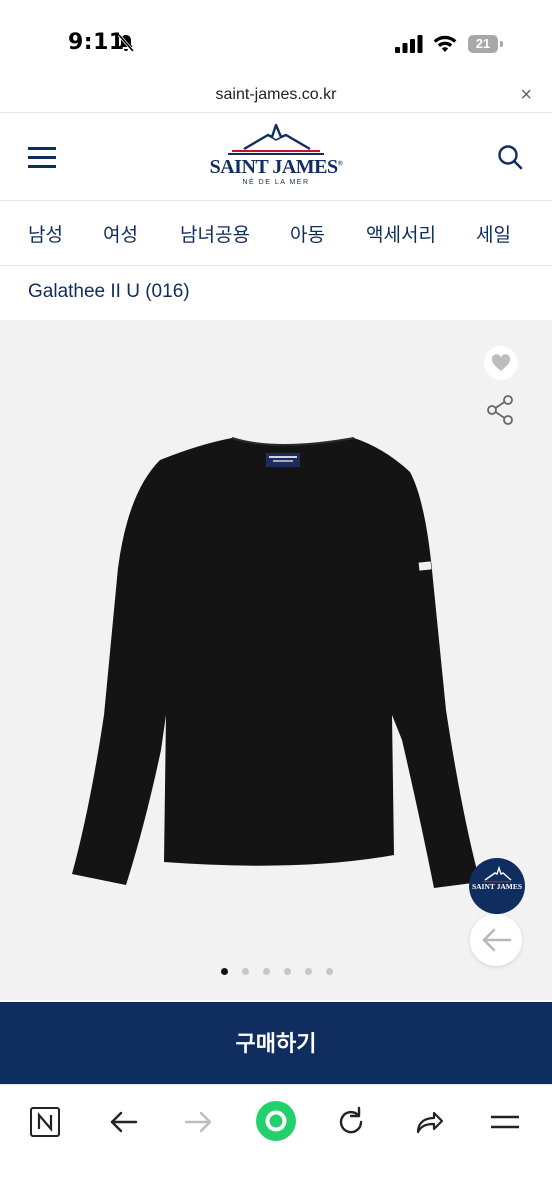  What do you see at coordinates (409, 44) in the screenshot?
I see `cellular-signal-icon` at bounding box center [409, 44].